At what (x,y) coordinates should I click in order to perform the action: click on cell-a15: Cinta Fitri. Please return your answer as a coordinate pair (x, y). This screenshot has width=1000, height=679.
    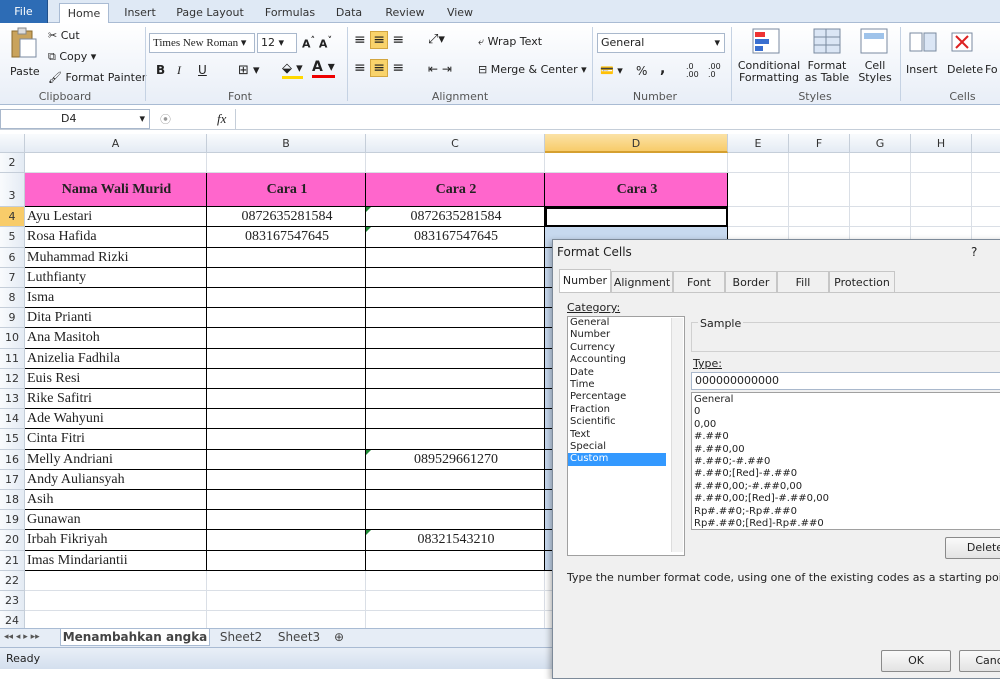
    Looking at the image, I should click on (116, 439).